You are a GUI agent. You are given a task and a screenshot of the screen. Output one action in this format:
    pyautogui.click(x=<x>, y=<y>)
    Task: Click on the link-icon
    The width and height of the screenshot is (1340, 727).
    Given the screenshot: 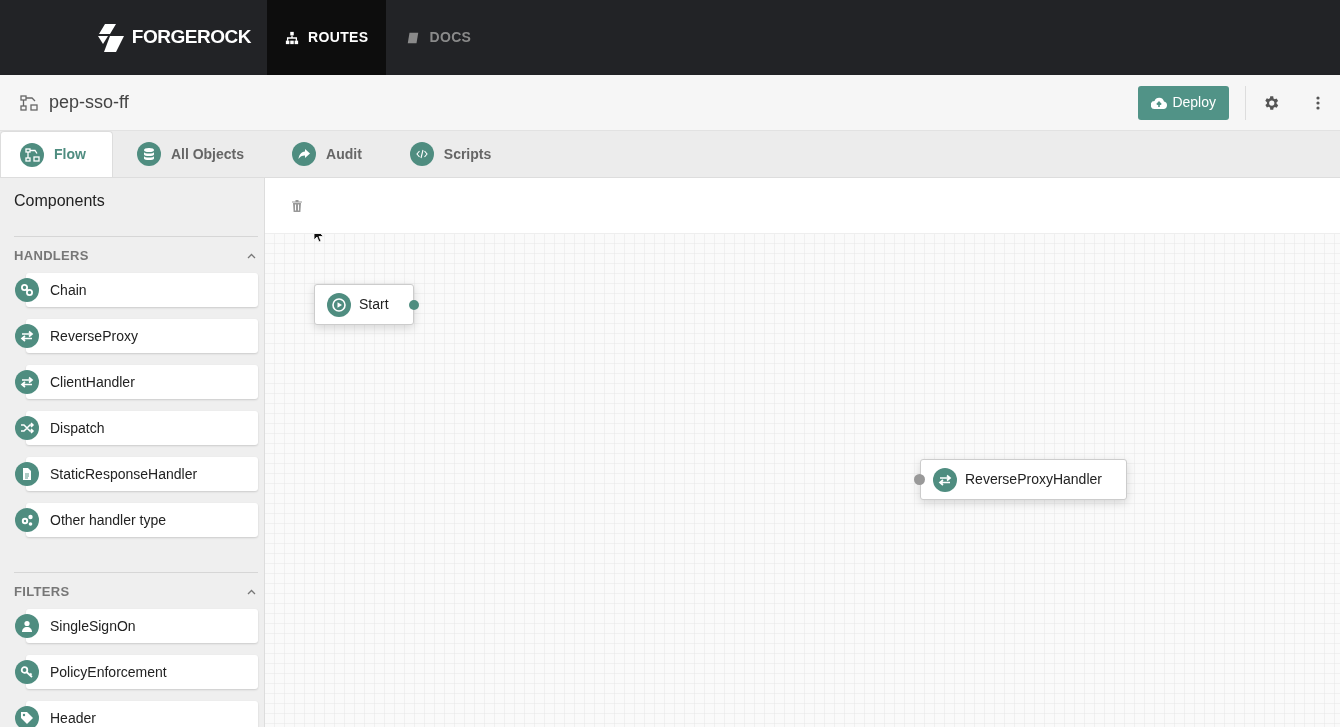 What is the action you would take?
    pyautogui.click(x=27, y=290)
    